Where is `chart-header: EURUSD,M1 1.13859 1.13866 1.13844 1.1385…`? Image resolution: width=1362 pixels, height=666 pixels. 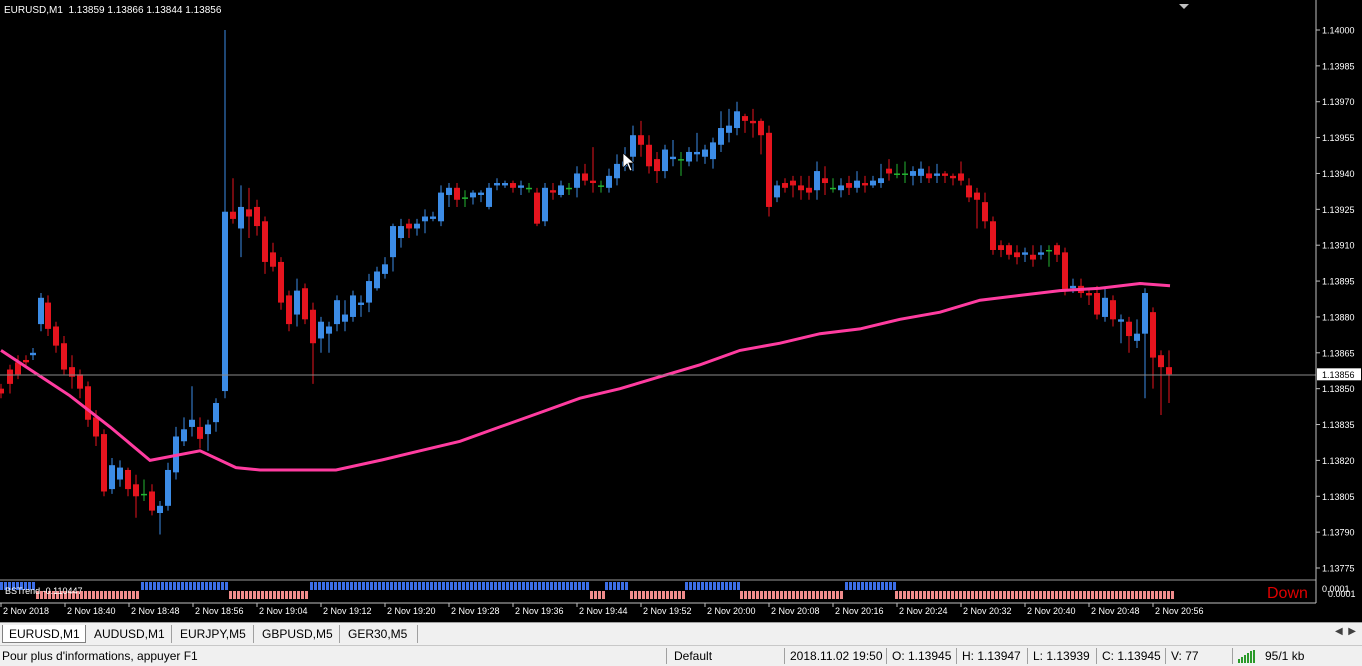
chart-header: EURUSD,M1 1.13859 1.13866 1.13844 1.1385… is located at coordinates (112, 10).